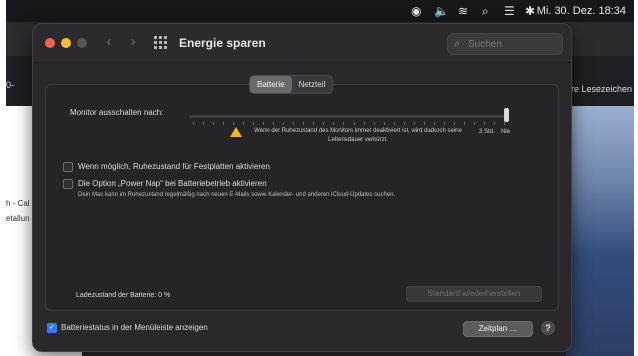 Image resolution: width=638 pixels, height=356 pixels. I want to click on menubar-clock: Mi. 30. Dez. 18:34, so click(581, 11).